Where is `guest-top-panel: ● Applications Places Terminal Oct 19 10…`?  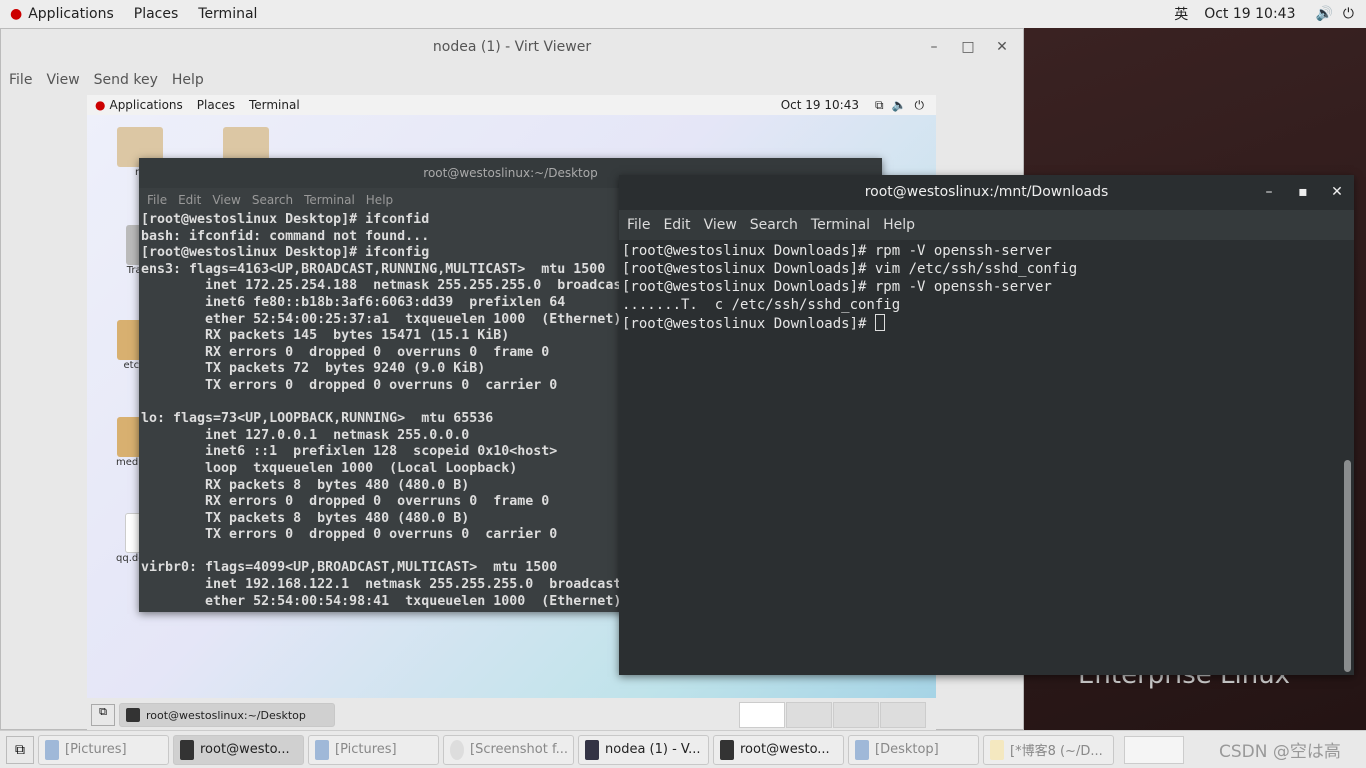 guest-top-panel: ● Applications Places Terminal Oct 19 10… is located at coordinates (511, 105).